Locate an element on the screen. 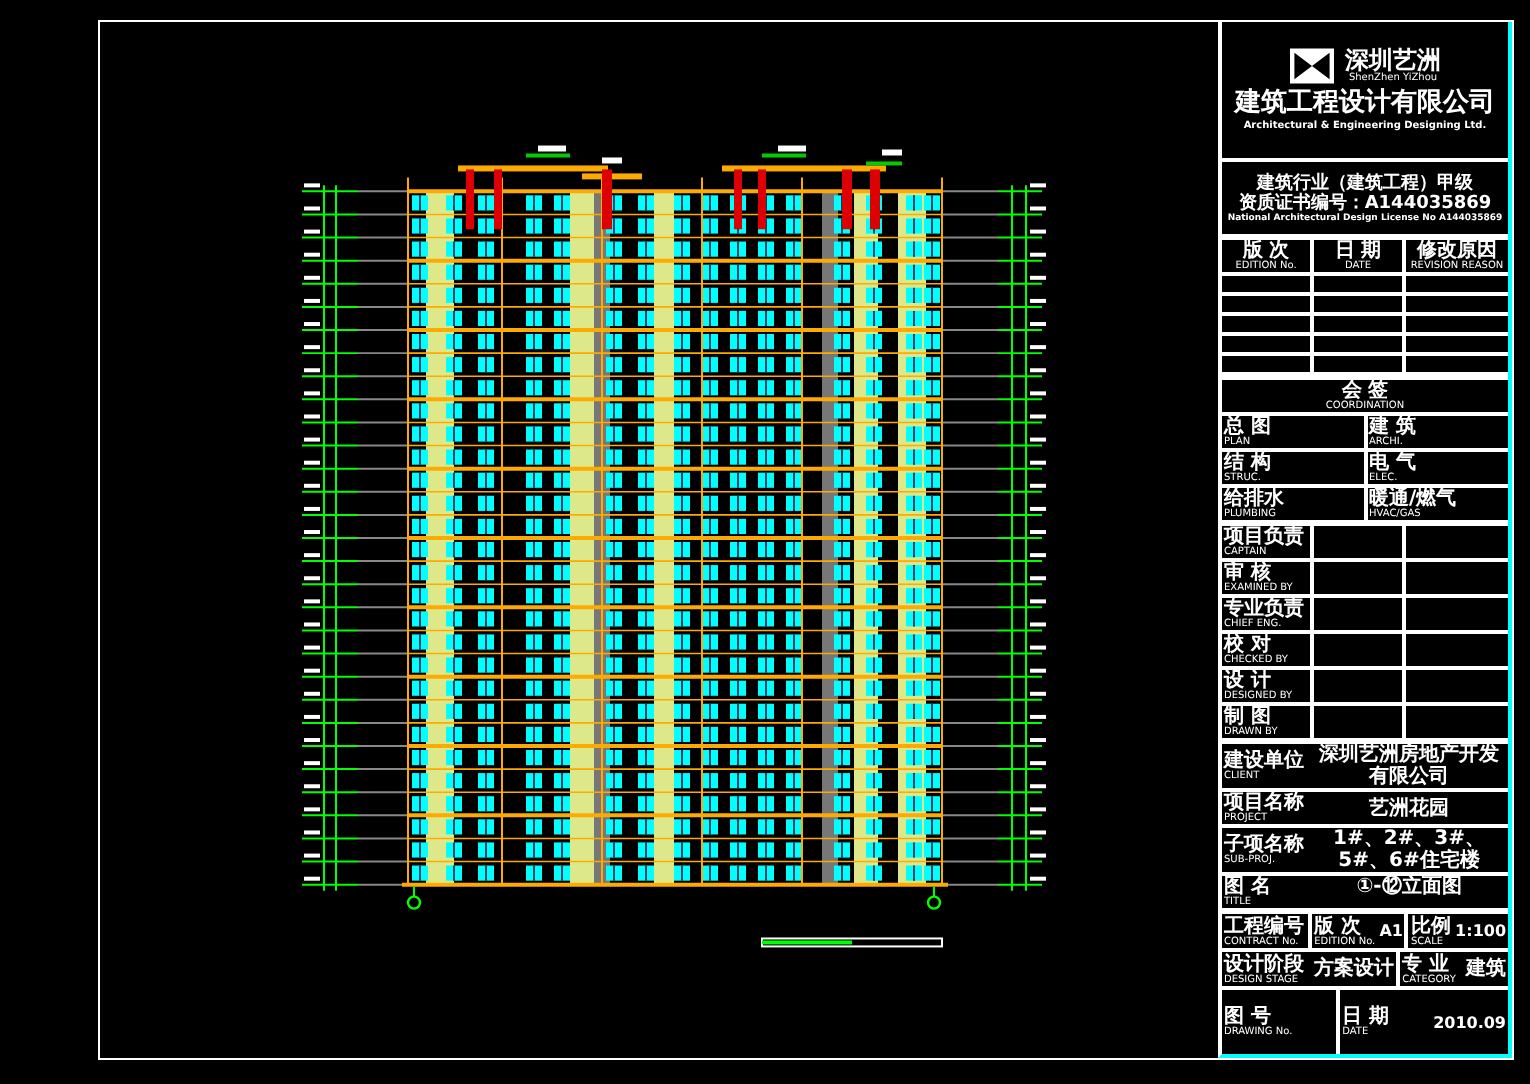 The image size is (1530, 1084). field-label: 会 签 is located at coordinates (1365, 391).